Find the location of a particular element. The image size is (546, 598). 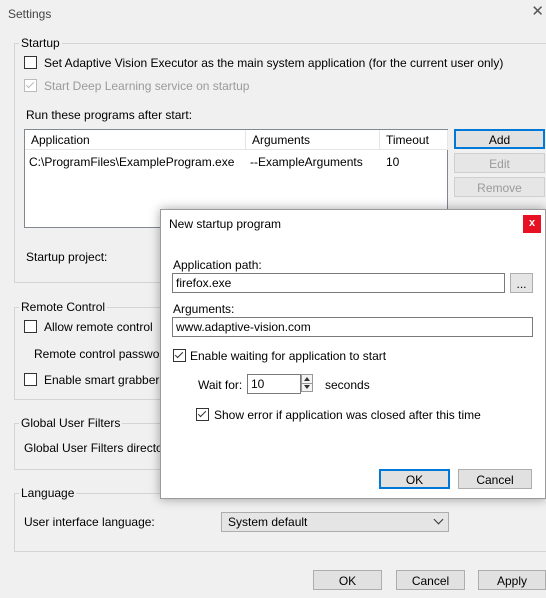

allow-remote-label: Allow remote control is located at coordinates (98, 327).